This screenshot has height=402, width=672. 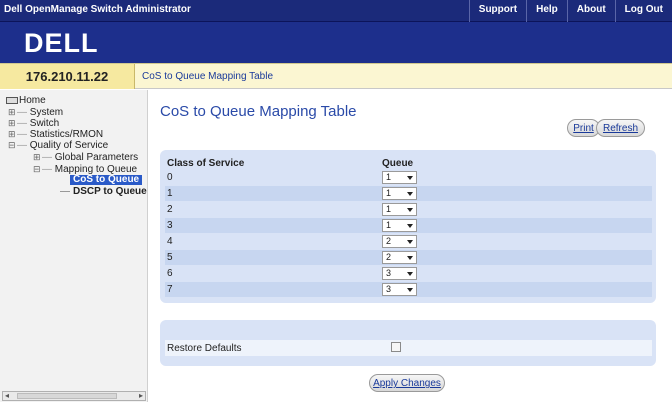 I want to click on tree-item-label: CoS to Queue, so click(x=106, y=179).